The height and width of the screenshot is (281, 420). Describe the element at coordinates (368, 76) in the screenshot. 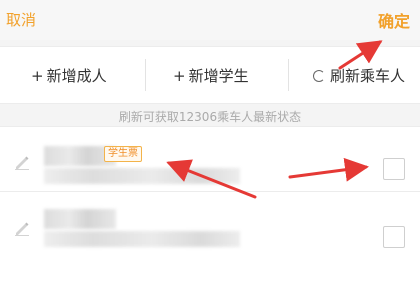

I see `refresh-passengers-label: 刷新乘车人` at that location.